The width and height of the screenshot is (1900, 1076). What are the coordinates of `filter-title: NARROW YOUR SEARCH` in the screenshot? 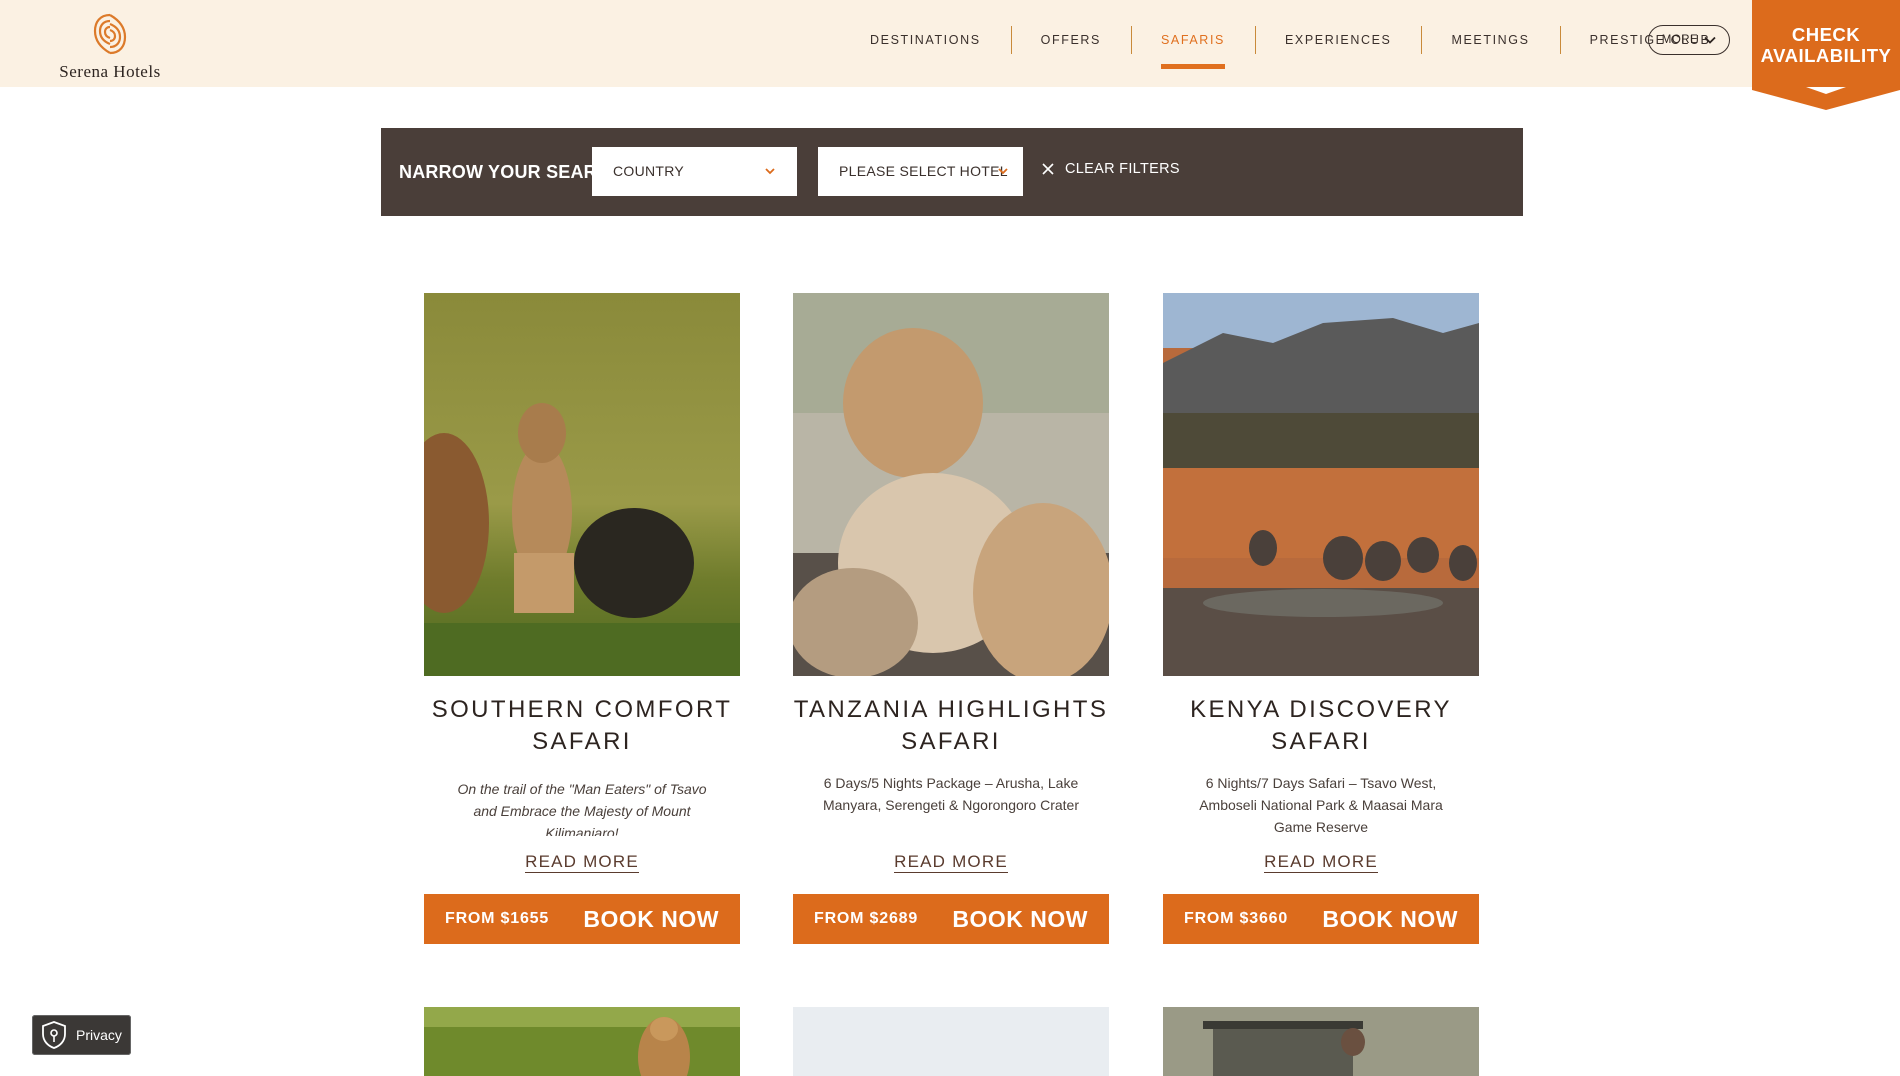 It's located at (511, 172).